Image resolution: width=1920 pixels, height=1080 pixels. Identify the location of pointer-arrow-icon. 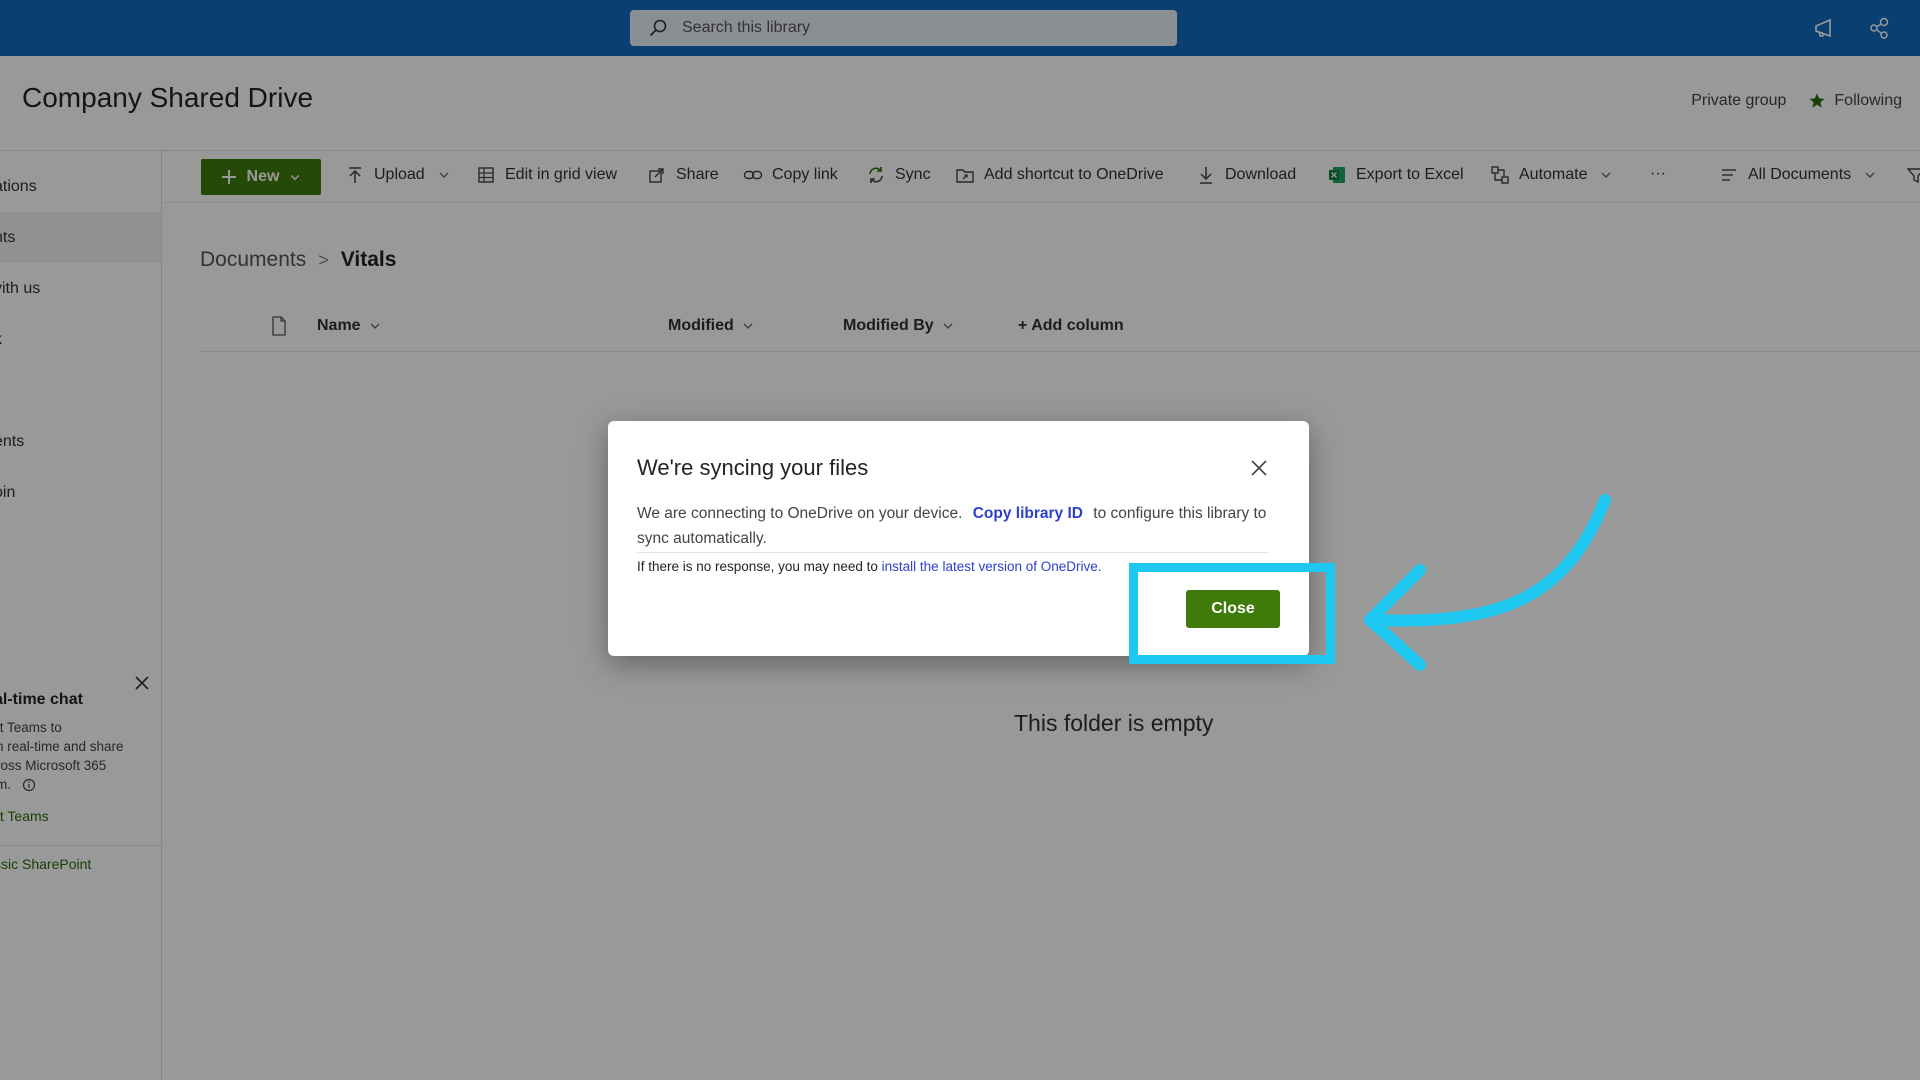
(1487, 582).